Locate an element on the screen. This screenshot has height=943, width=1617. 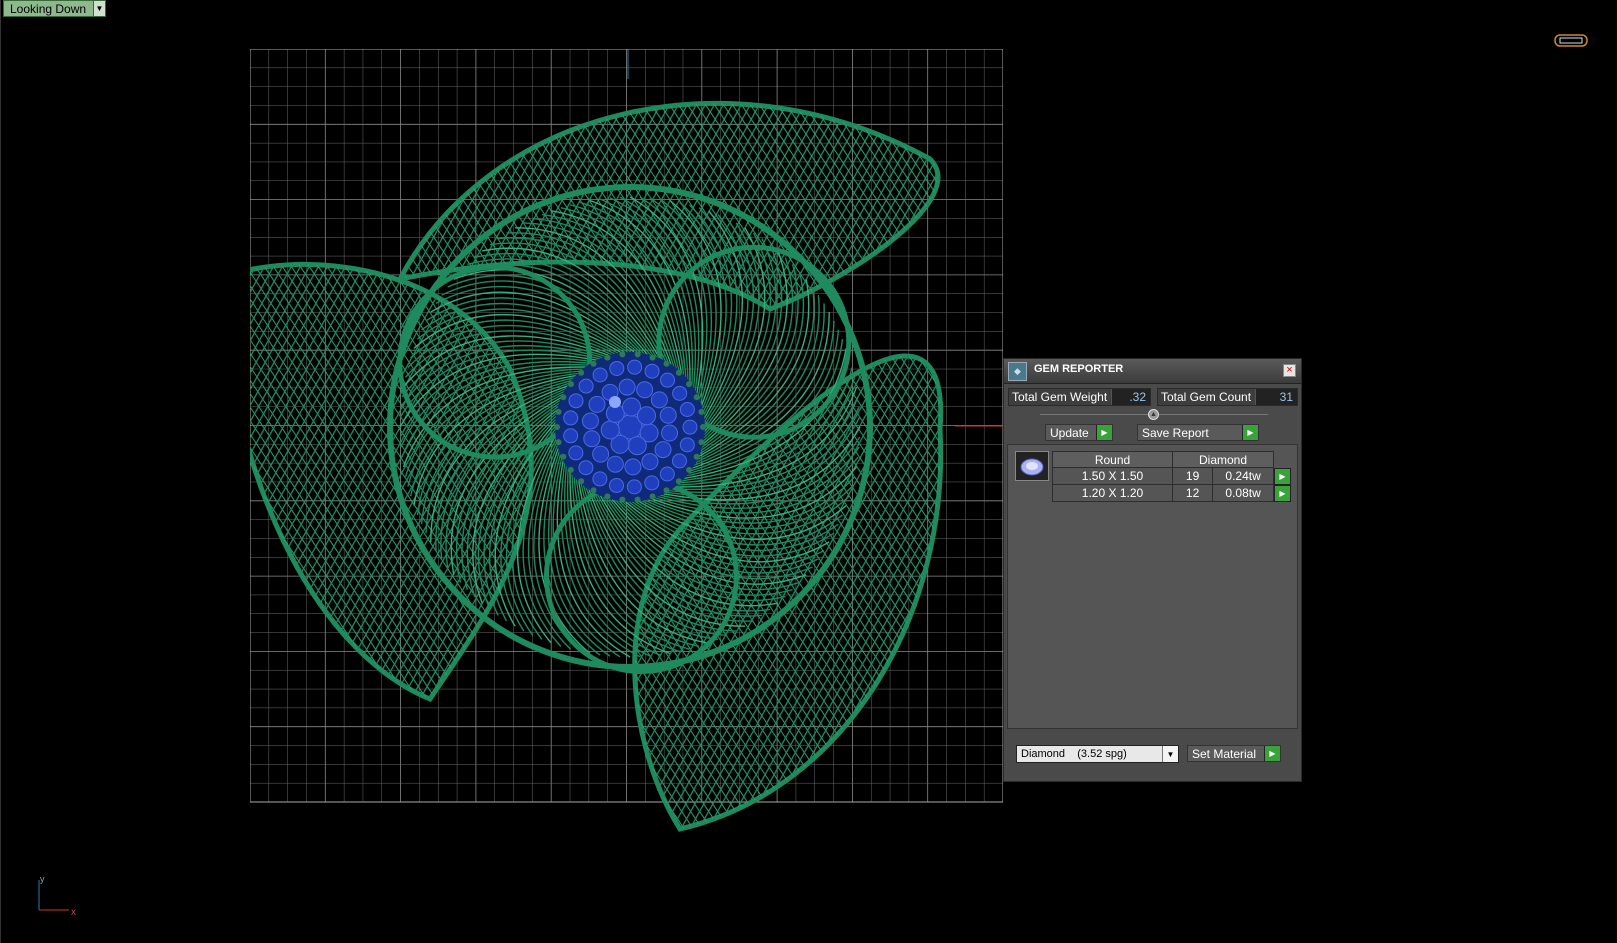
round-gem-icon is located at coordinates (1032, 467).